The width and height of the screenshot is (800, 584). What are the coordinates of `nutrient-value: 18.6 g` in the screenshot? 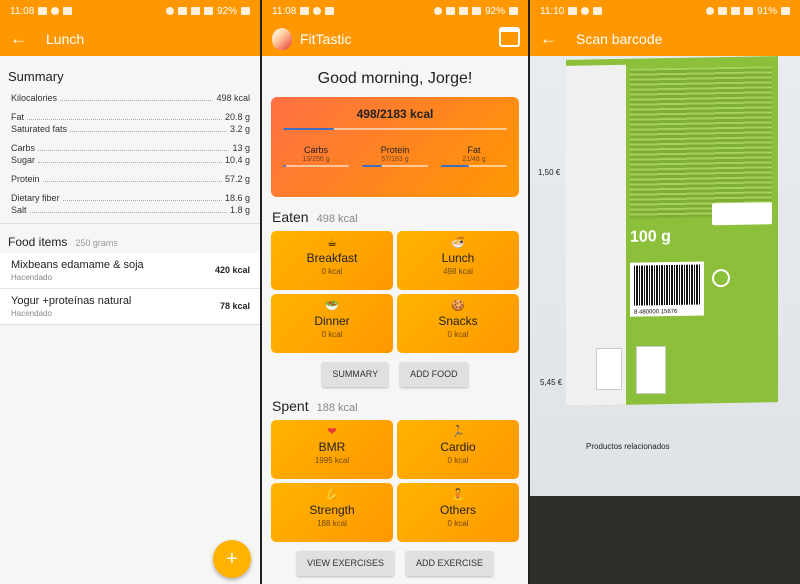 It's located at (237, 198).